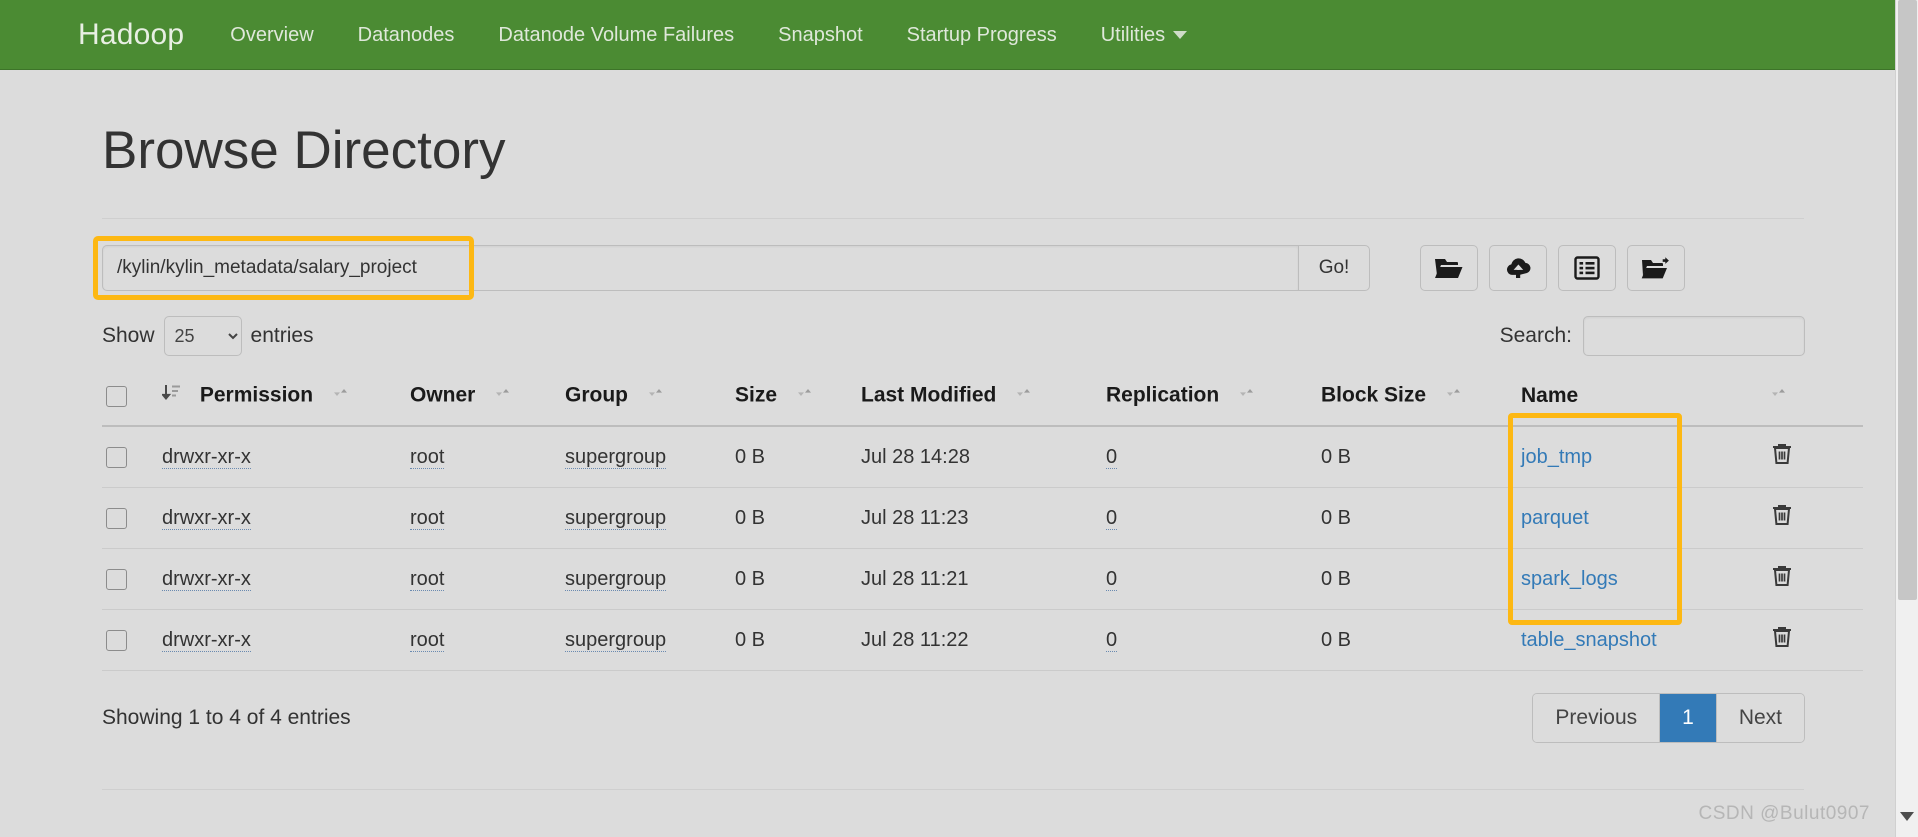 The image size is (1918, 837). What do you see at coordinates (1180, 35) in the screenshot?
I see `chevron-down-icon` at bounding box center [1180, 35].